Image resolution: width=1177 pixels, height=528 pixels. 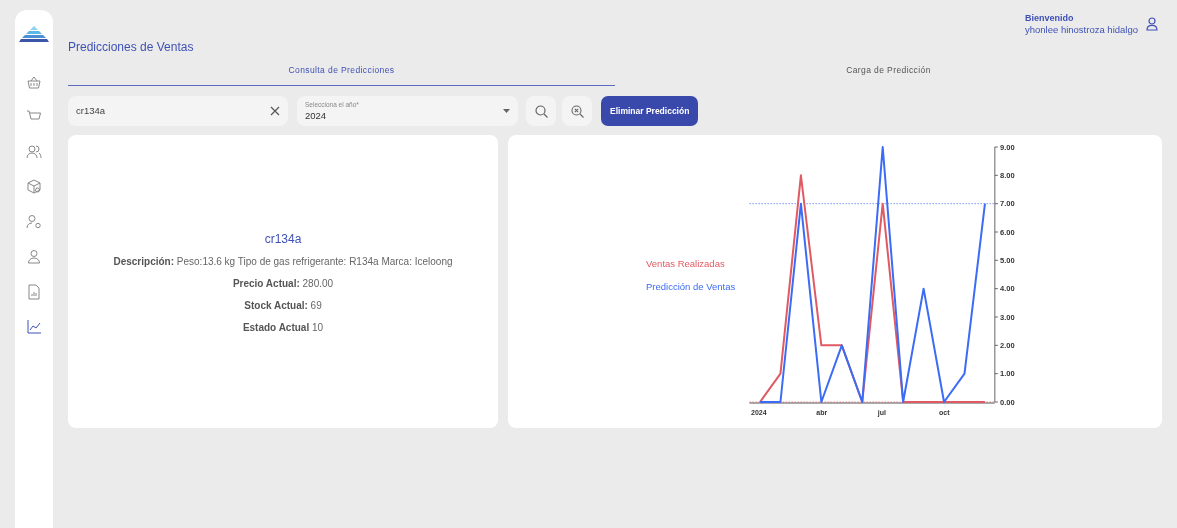 What do you see at coordinates (1081, 30) in the screenshot?
I see `user-name: yhonlee hinostroza hidalgo` at bounding box center [1081, 30].